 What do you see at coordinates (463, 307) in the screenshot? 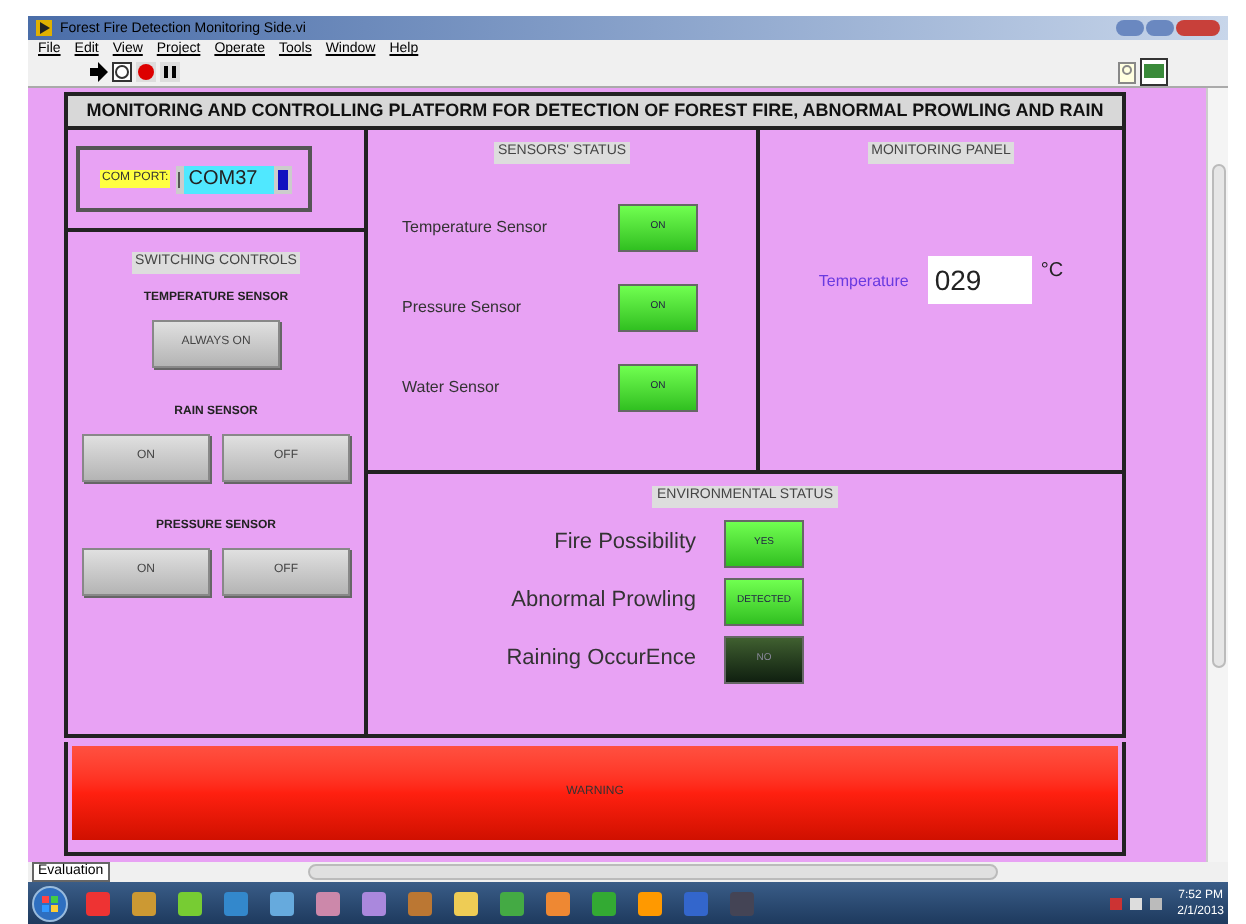
I see `indicator-label: Pressure Sensor` at bounding box center [463, 307].